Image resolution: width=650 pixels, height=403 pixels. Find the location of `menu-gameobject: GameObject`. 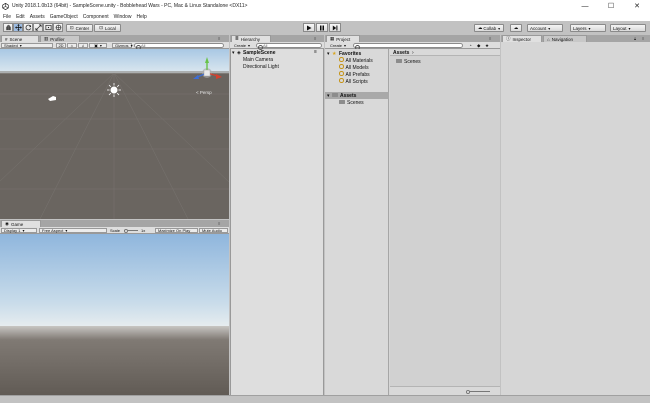

menu-gameobject: GameObject is located at coordinates (64, 17).